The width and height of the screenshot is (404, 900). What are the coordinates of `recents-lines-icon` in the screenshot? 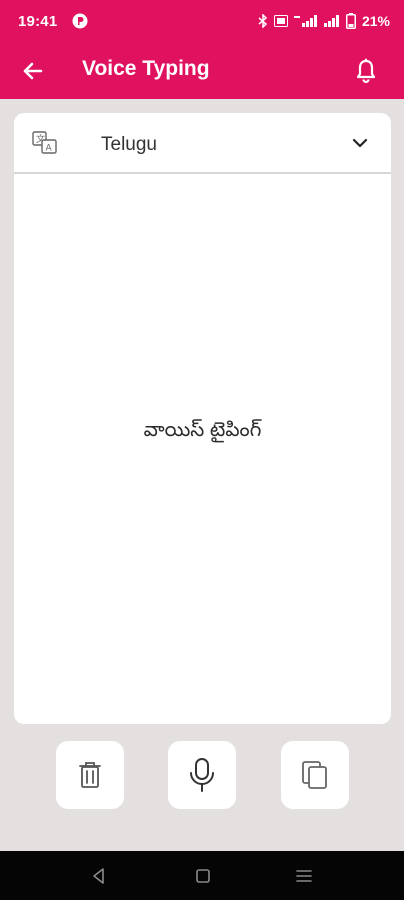 It's located at (304, 876).